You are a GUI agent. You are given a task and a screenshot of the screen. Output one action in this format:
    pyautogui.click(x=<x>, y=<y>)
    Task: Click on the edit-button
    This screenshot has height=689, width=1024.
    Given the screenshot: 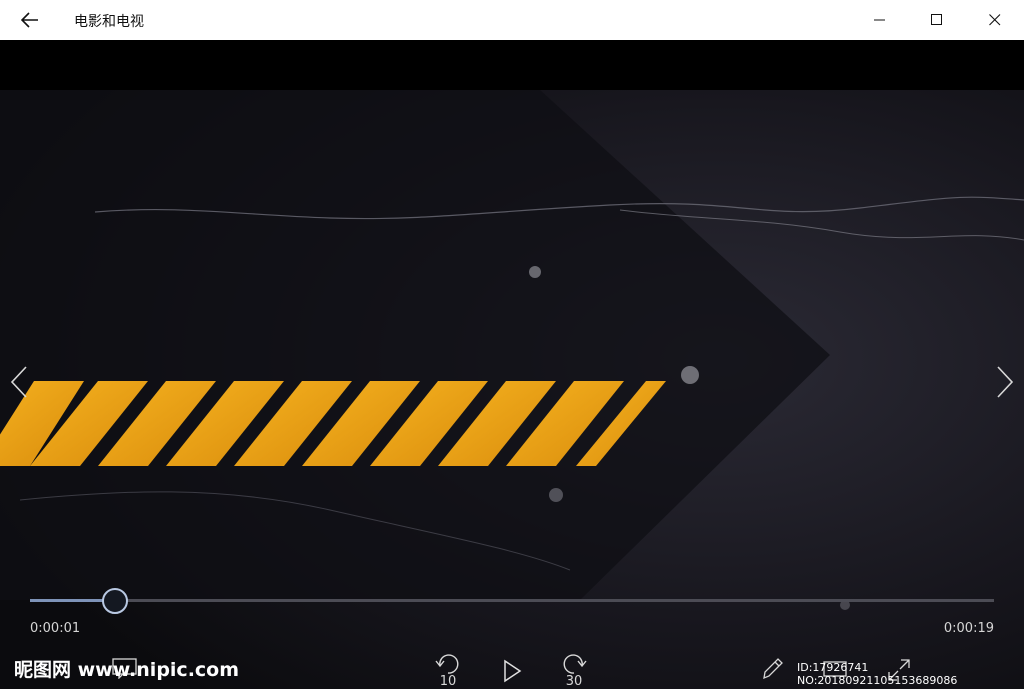 What is the action you would take?
    pyautogui.click(x=772, y=669)
    